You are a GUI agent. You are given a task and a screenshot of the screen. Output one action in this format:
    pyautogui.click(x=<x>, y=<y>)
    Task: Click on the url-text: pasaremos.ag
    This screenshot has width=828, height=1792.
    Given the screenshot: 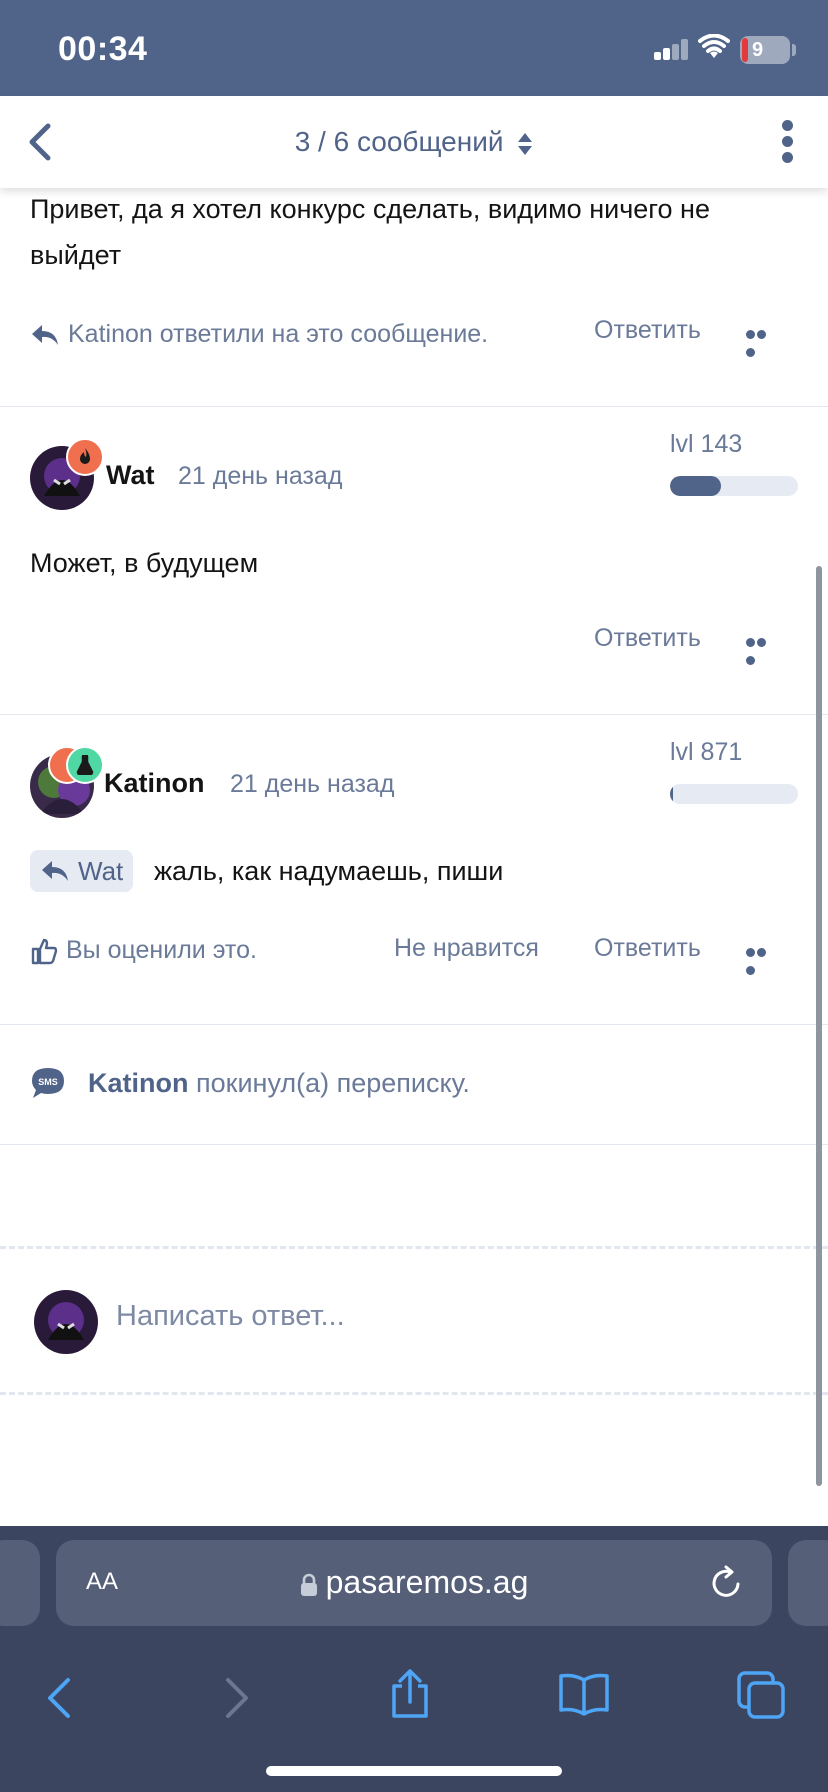 What is the action you would take?
    pyautogui.click(x=427, y=1582)
    